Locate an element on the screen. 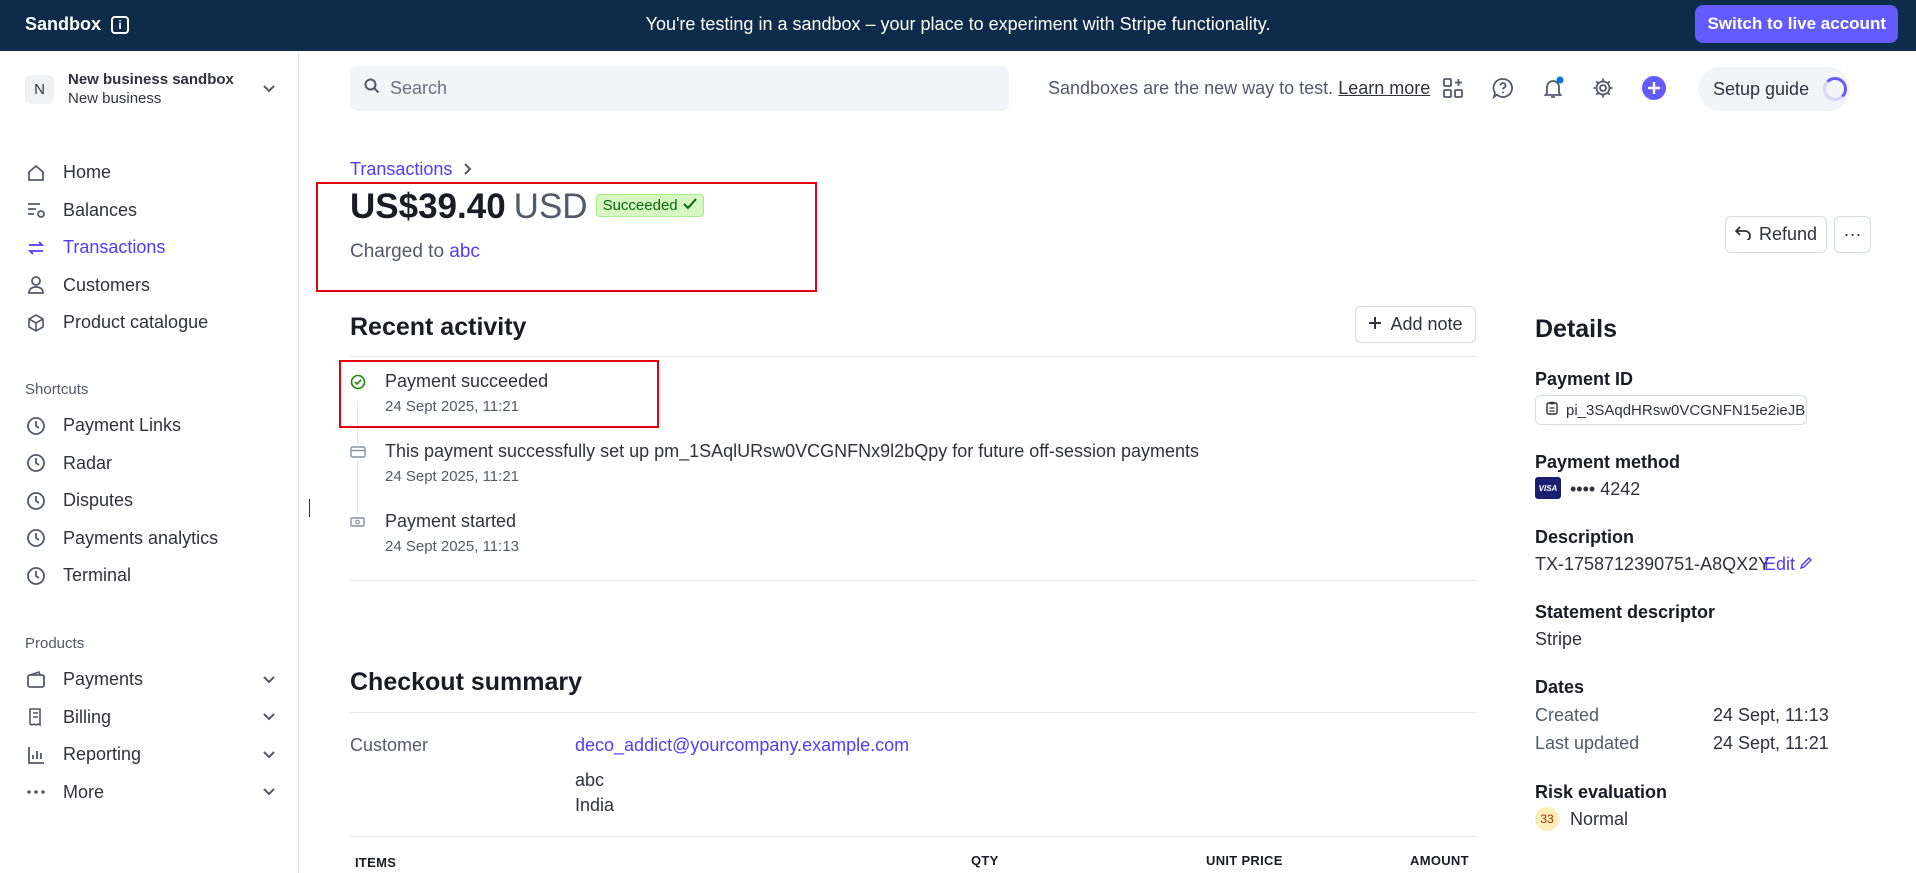  sidebar-item-payment-links: Payment Links is located at coordinates (150, 426).